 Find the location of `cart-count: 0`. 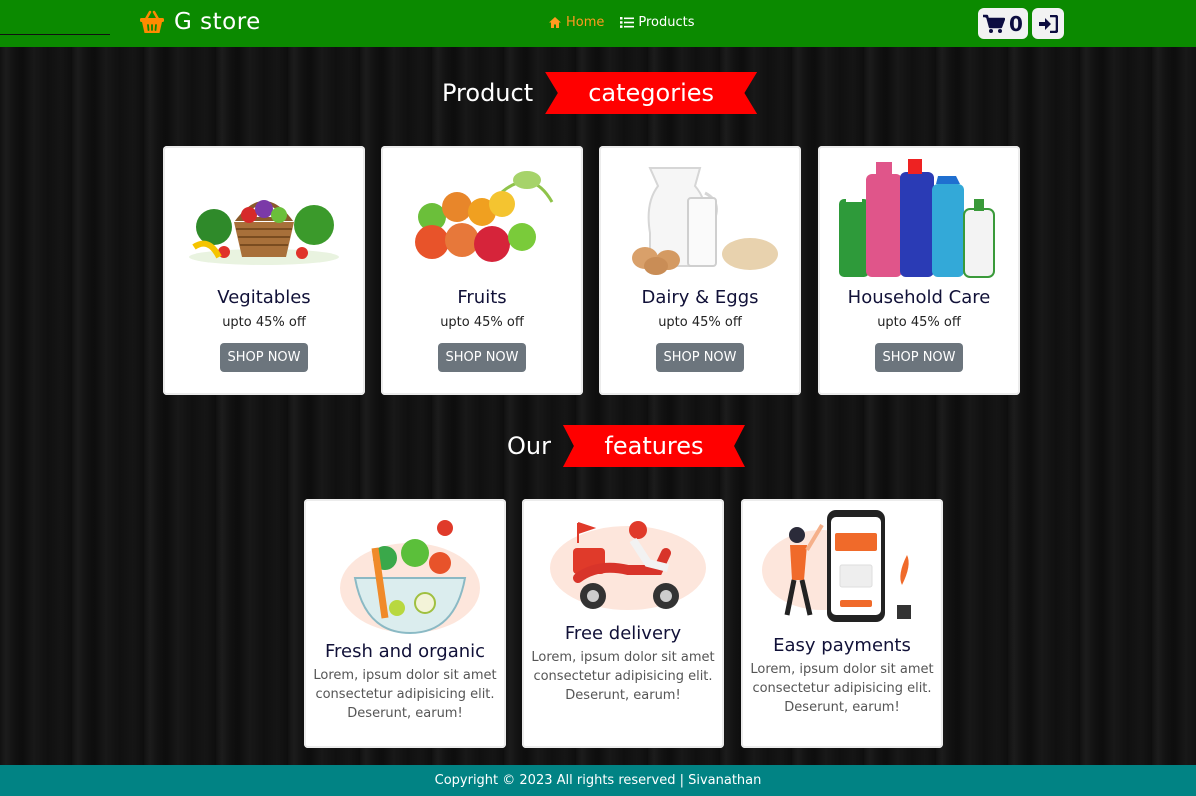

cart-count: 0 is located at coordinates (1016, 23).